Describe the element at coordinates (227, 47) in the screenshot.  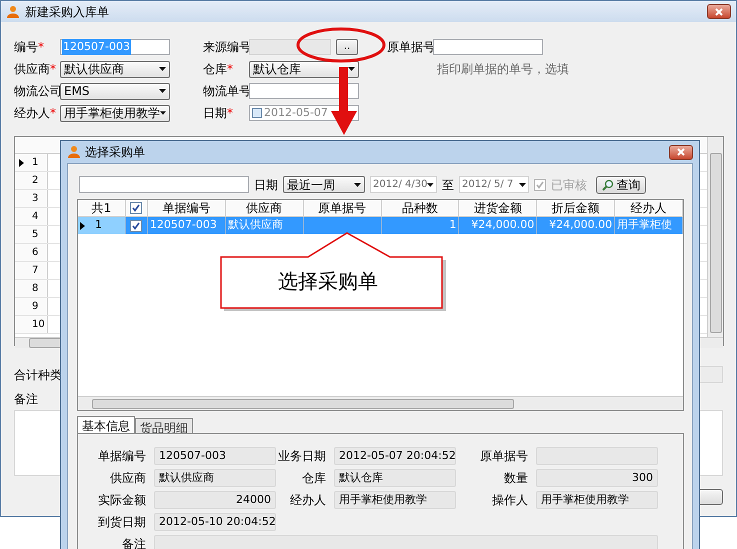
I see `field-label: 来源编号` at that location.